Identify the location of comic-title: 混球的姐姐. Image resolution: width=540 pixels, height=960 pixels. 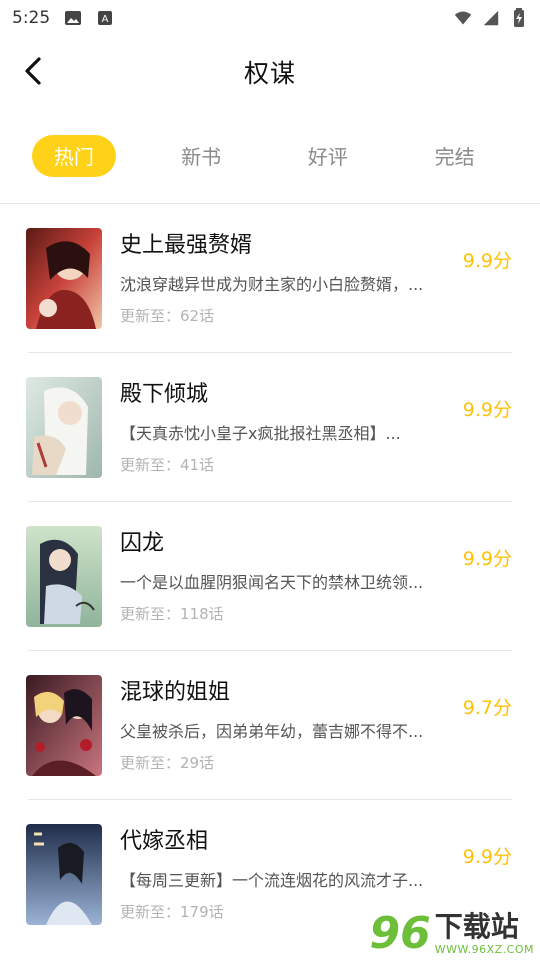
(175, 692).